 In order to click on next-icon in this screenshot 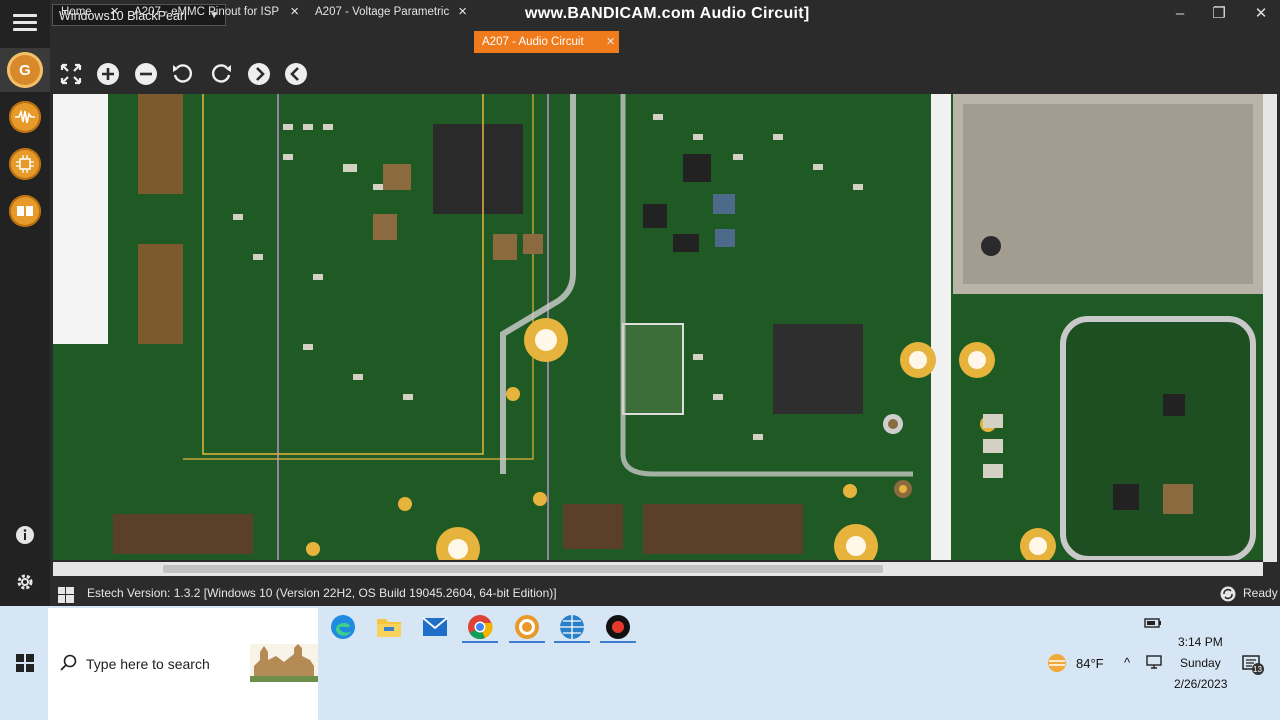, I will do `click(259, 74)`.